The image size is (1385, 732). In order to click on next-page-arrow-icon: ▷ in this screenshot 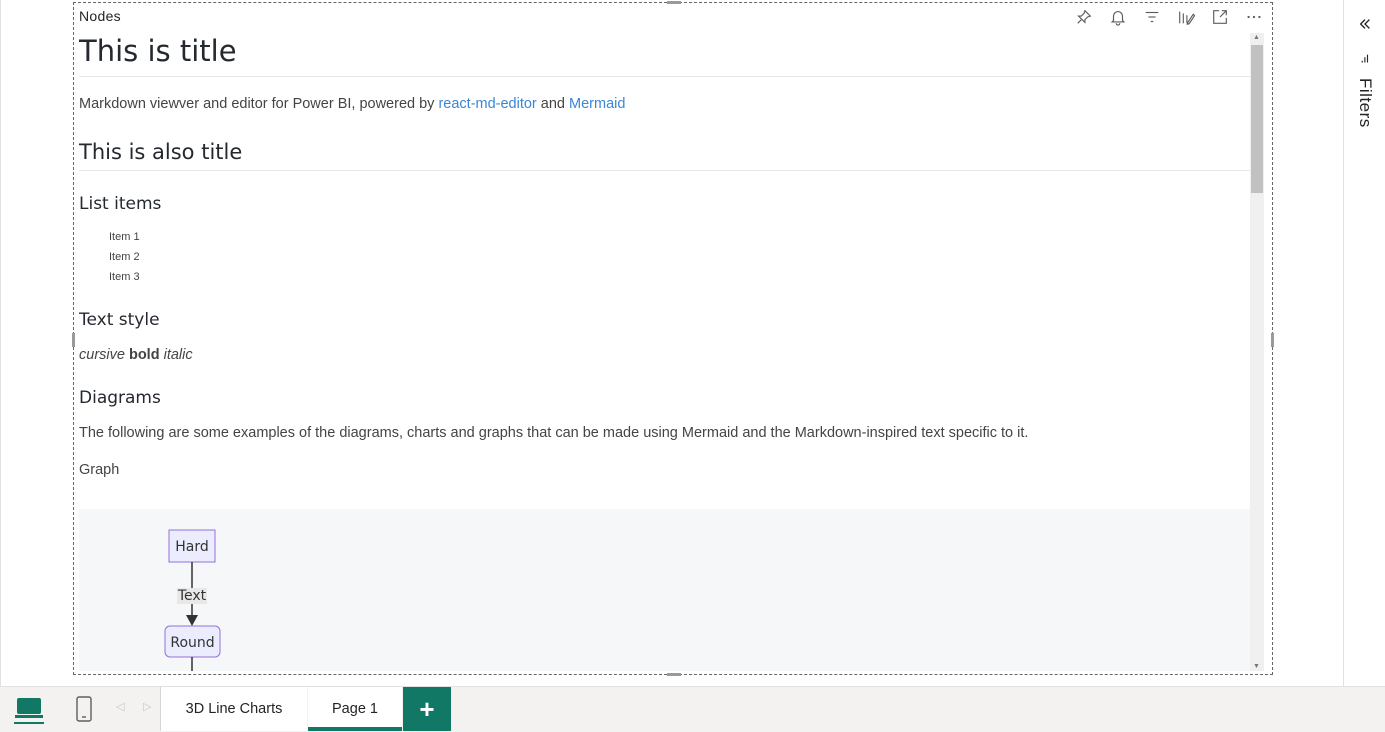, I will do `click(147, 706)`.